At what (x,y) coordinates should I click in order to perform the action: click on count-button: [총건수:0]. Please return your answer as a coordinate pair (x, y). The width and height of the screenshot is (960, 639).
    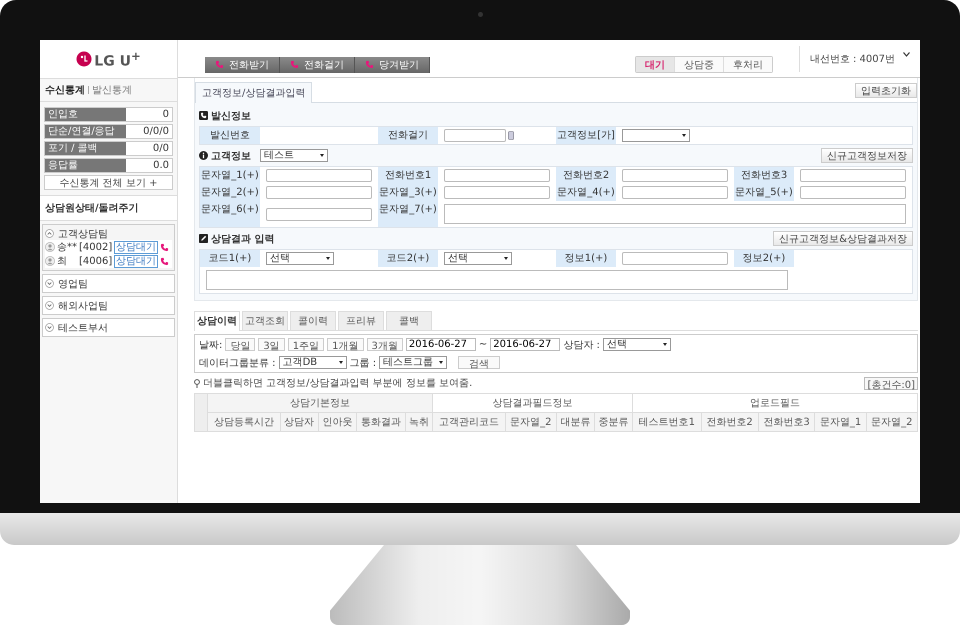
    Looking at the image, I should click on (891, 383).